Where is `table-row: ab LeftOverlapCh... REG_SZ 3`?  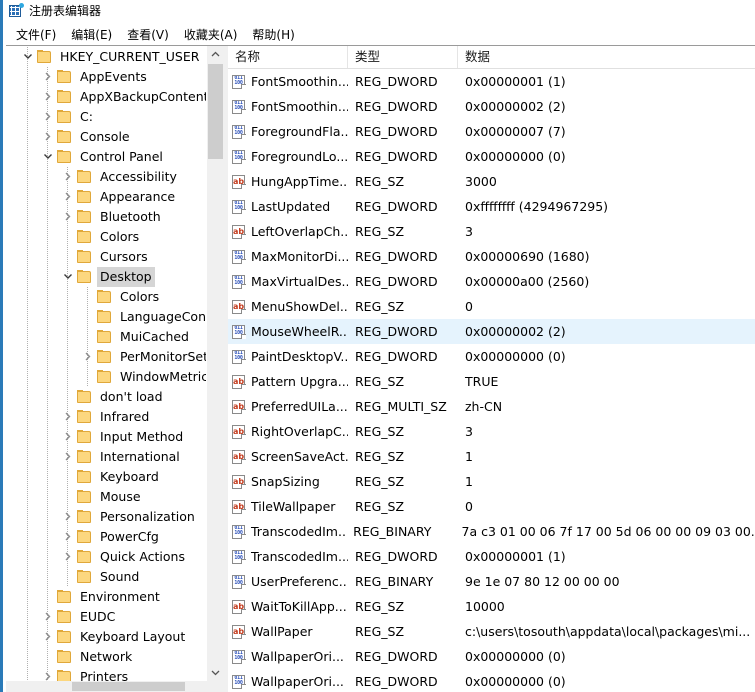
table-row: ab LeftOverlapCh... REG_SZ 3 is located at coordinates (491, 231).